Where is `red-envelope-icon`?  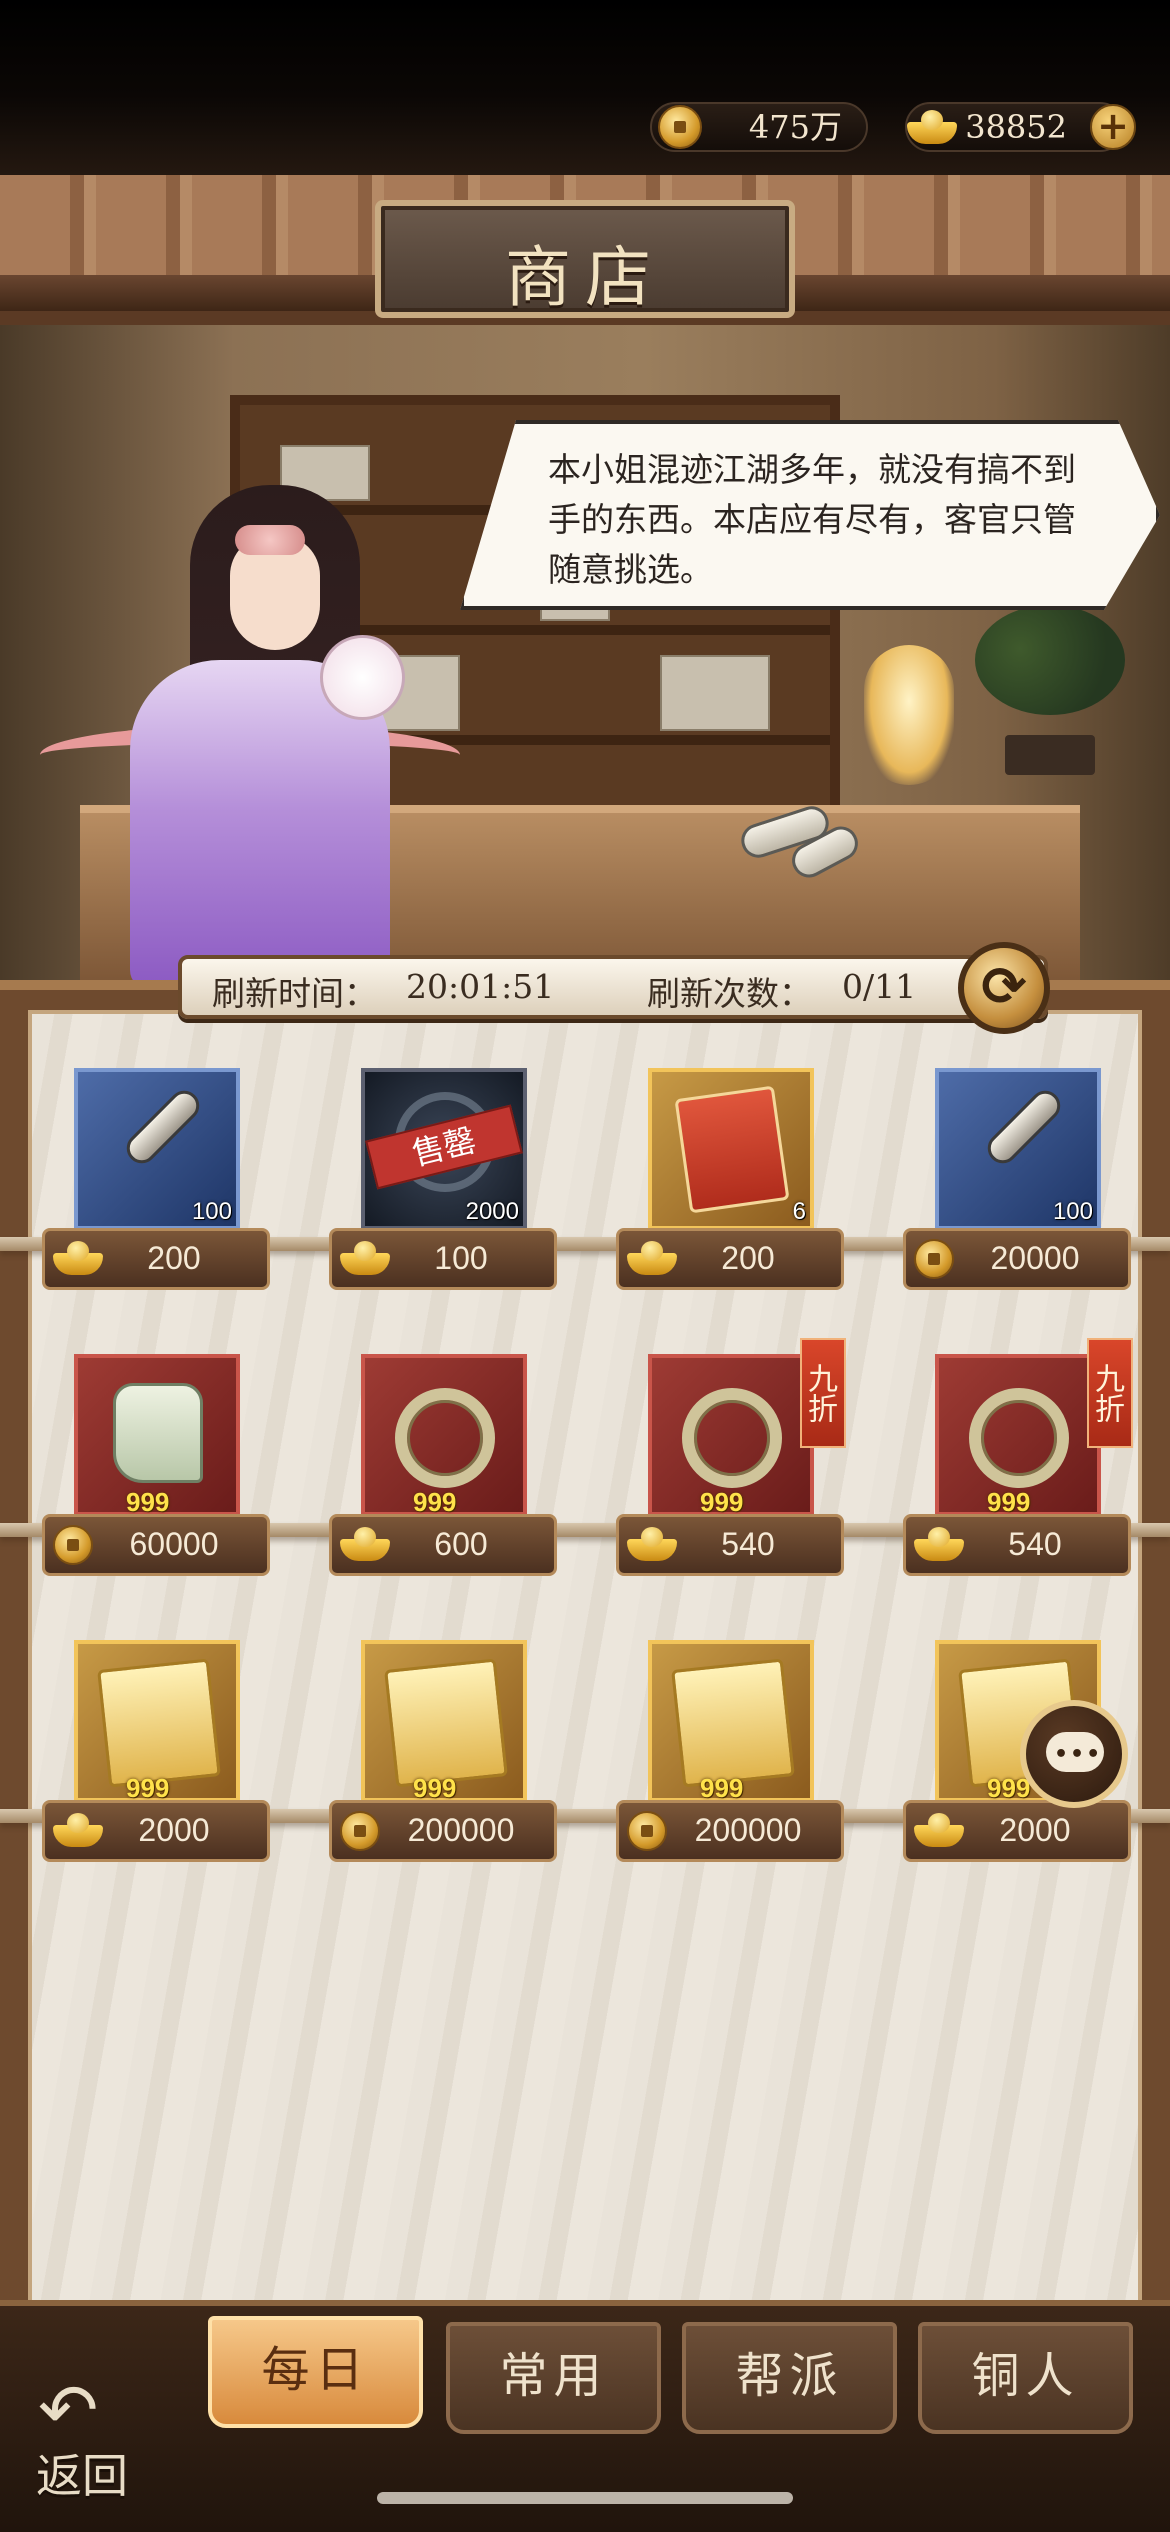 red-envelope-icon is located at coordinates (731, 1149).